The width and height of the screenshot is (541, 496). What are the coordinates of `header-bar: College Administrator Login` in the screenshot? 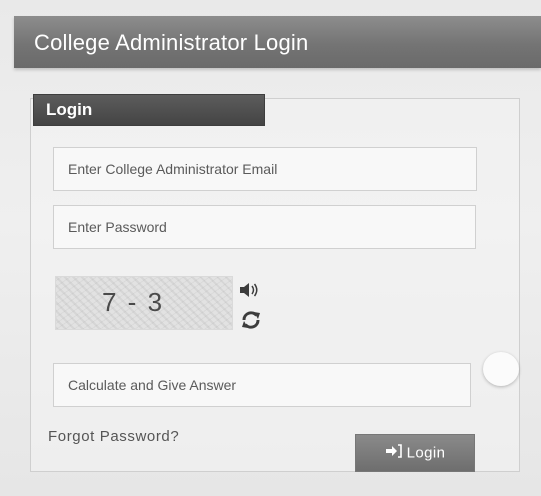 It's located at (277, 42).